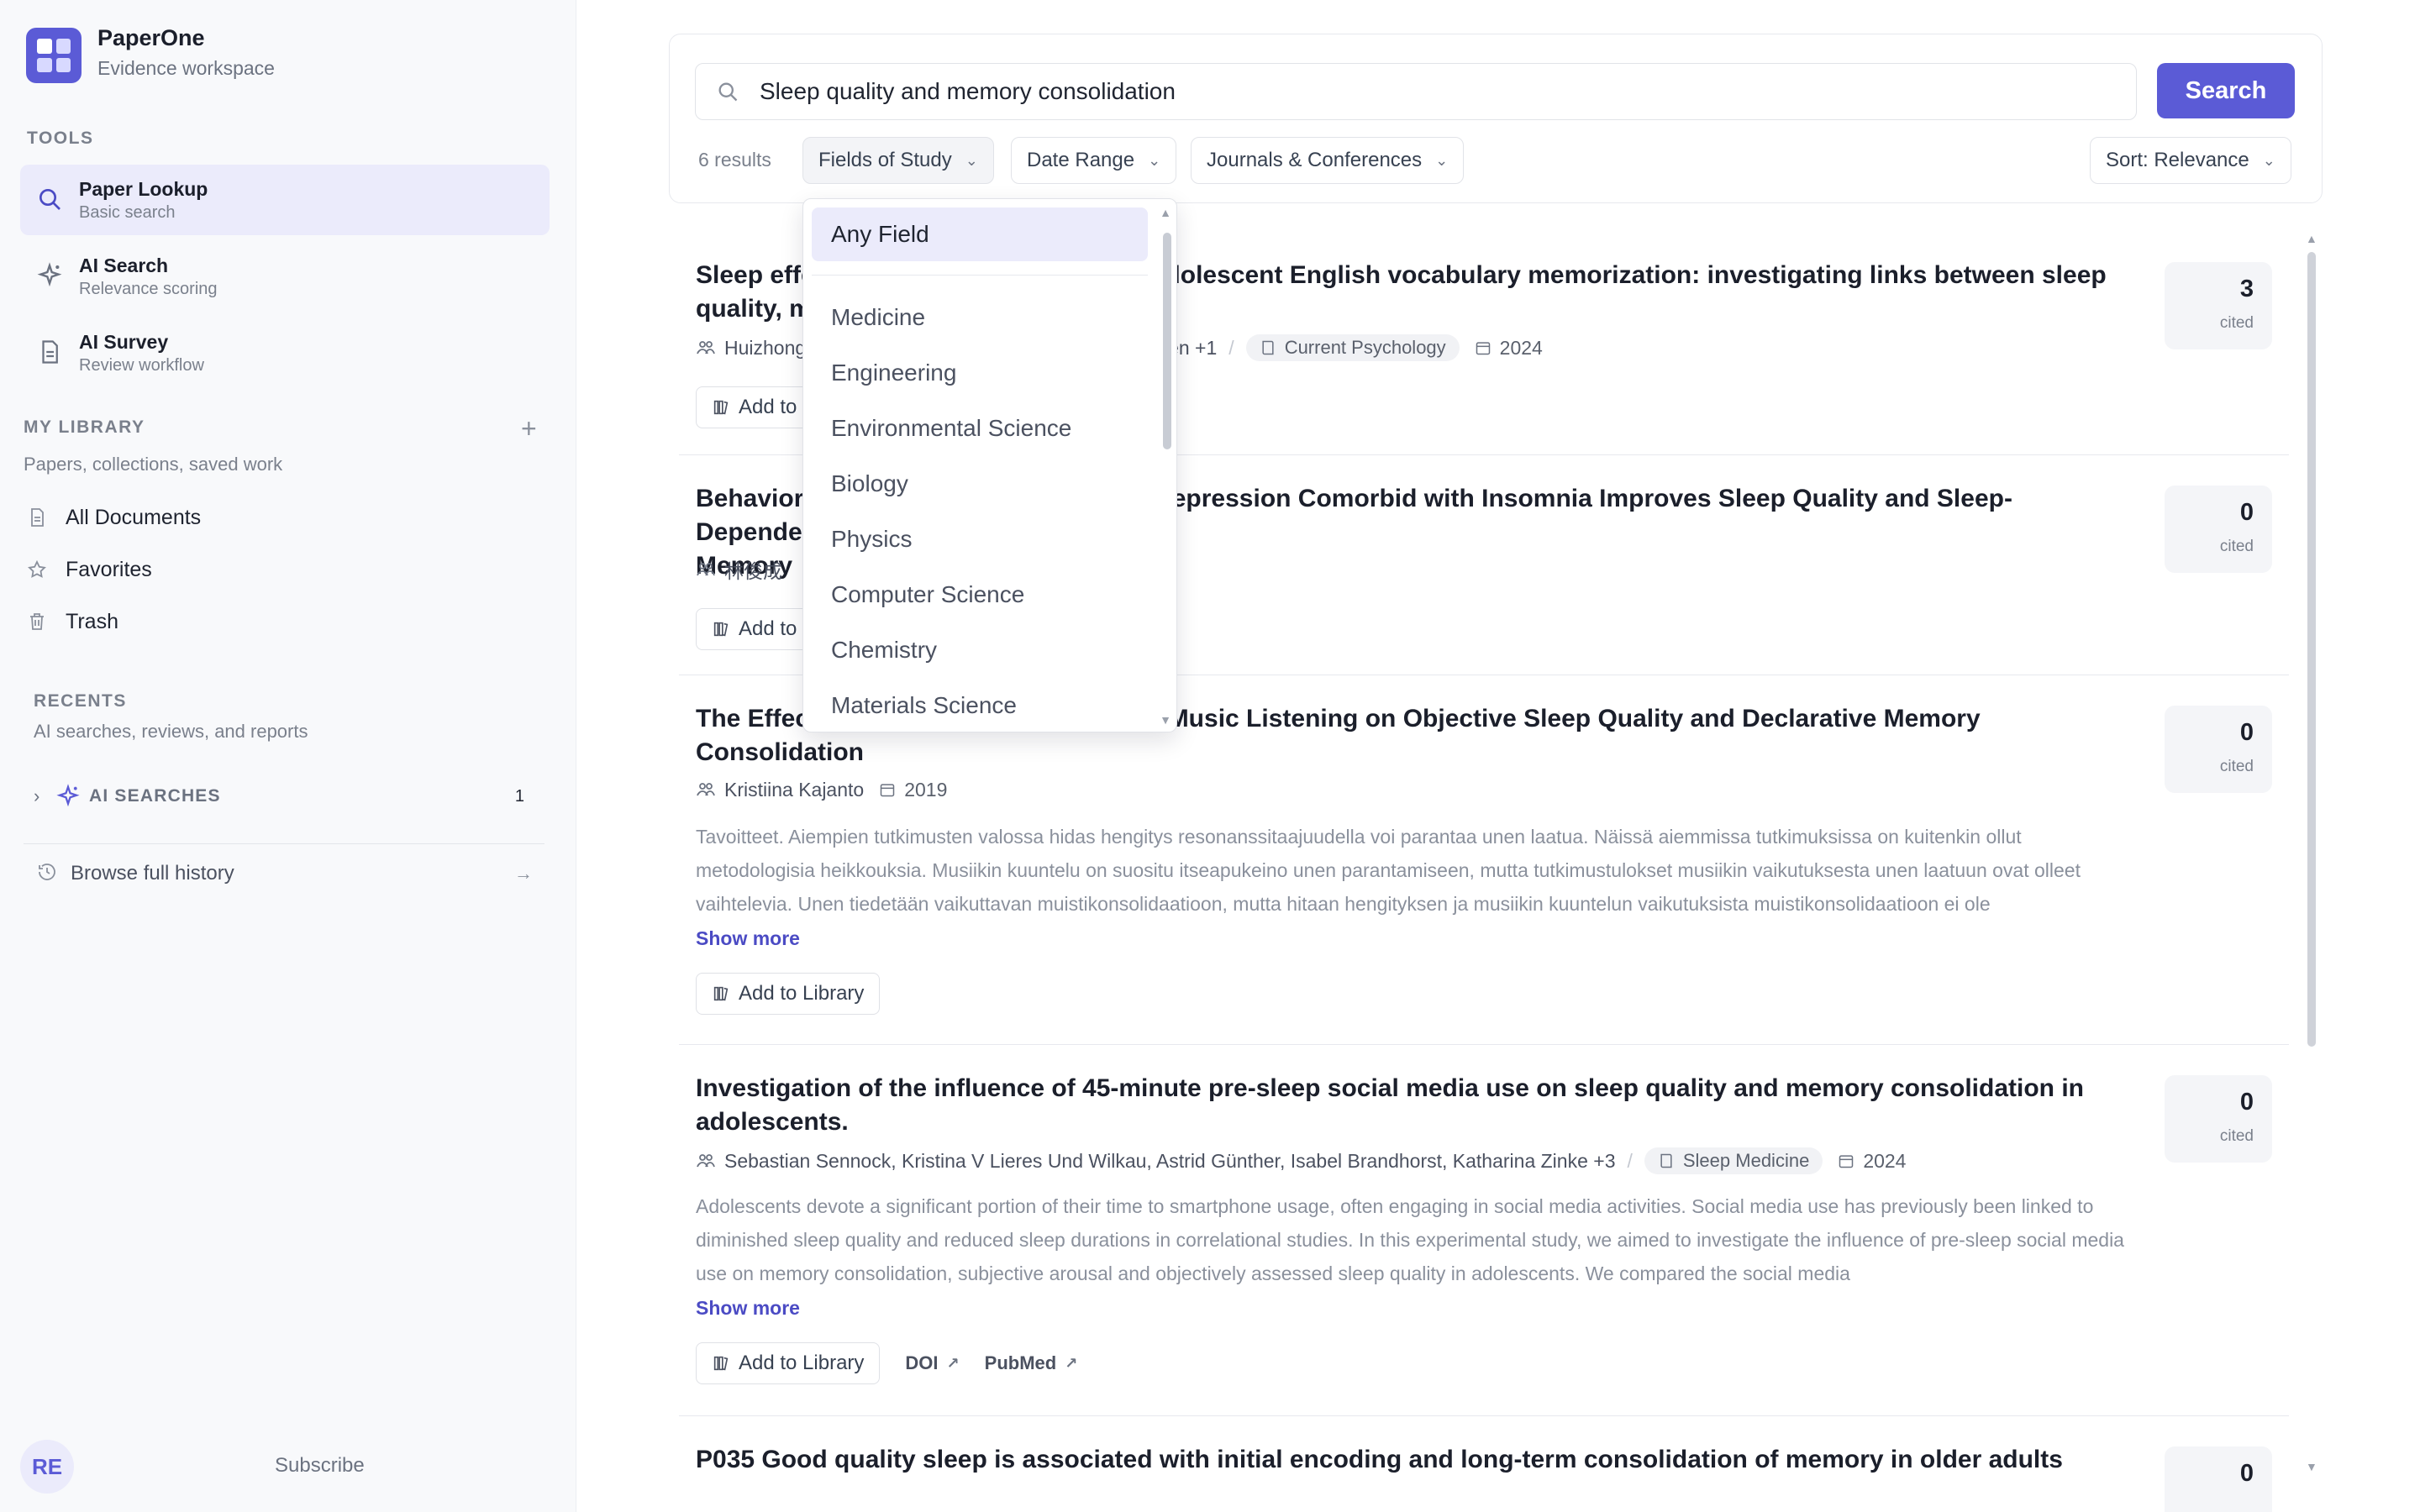  What do you see at coordinates (285, 353) in the screenshot?
I see `nav-ai-survey: AI Survey Review workflow` at bounding box center [285, 353].